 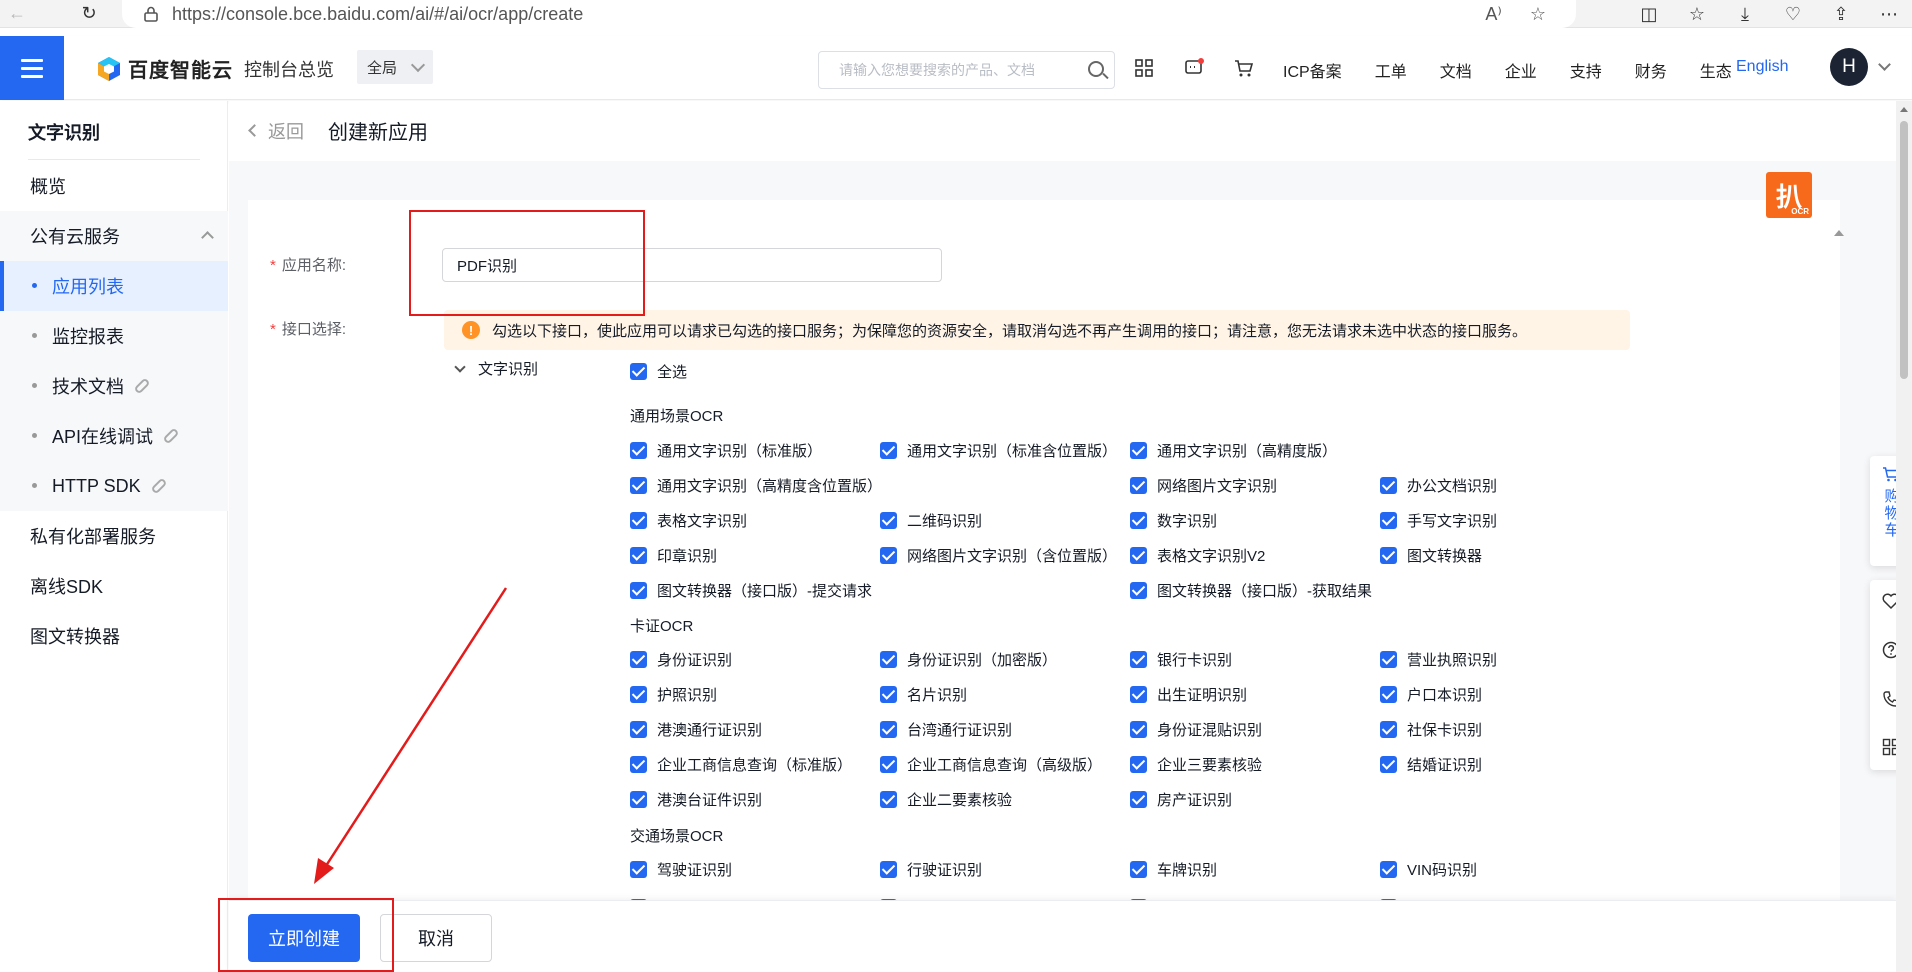 I want to click on sidebar-item-public-cloud: 公有云服务, so click(x=114, y=236).